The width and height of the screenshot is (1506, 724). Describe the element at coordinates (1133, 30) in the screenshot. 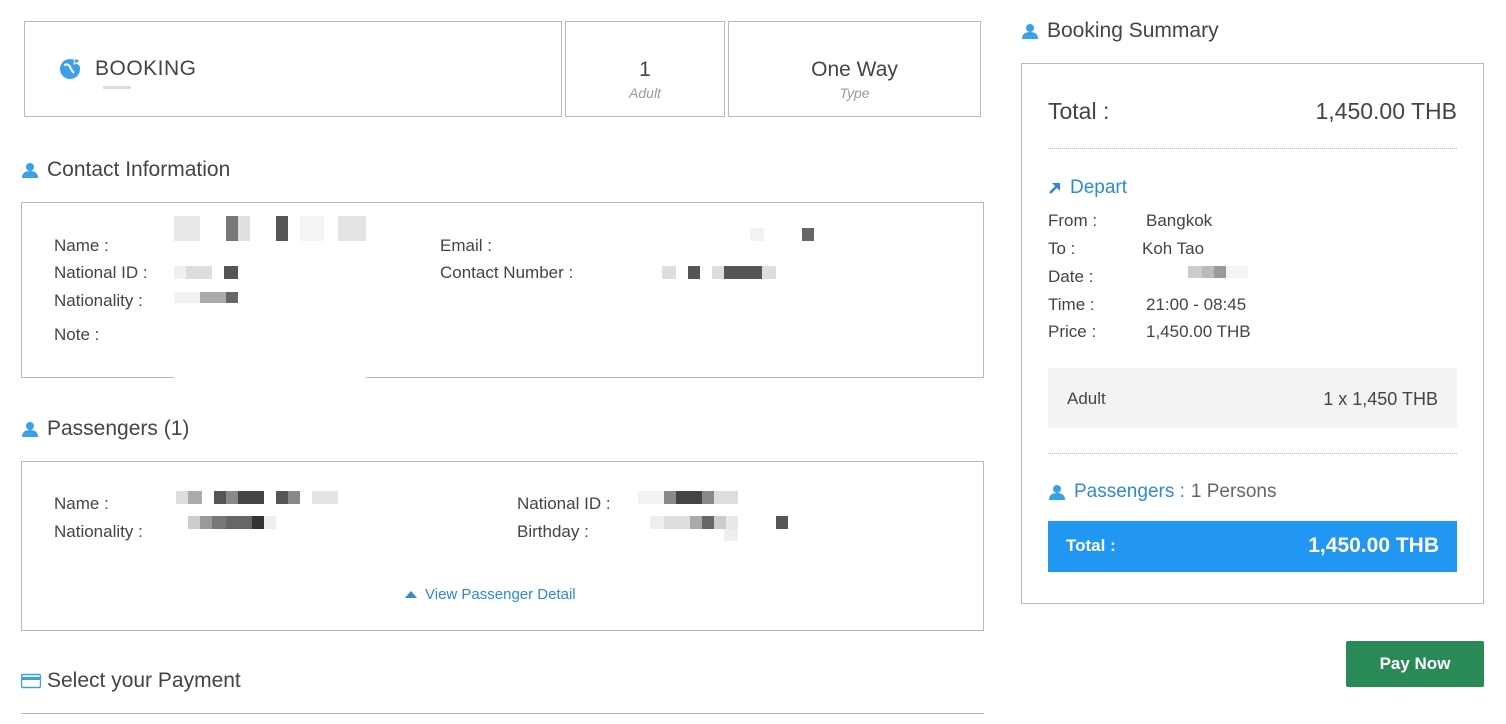

I see `summary-heading-text: Booking Summary` at that location.